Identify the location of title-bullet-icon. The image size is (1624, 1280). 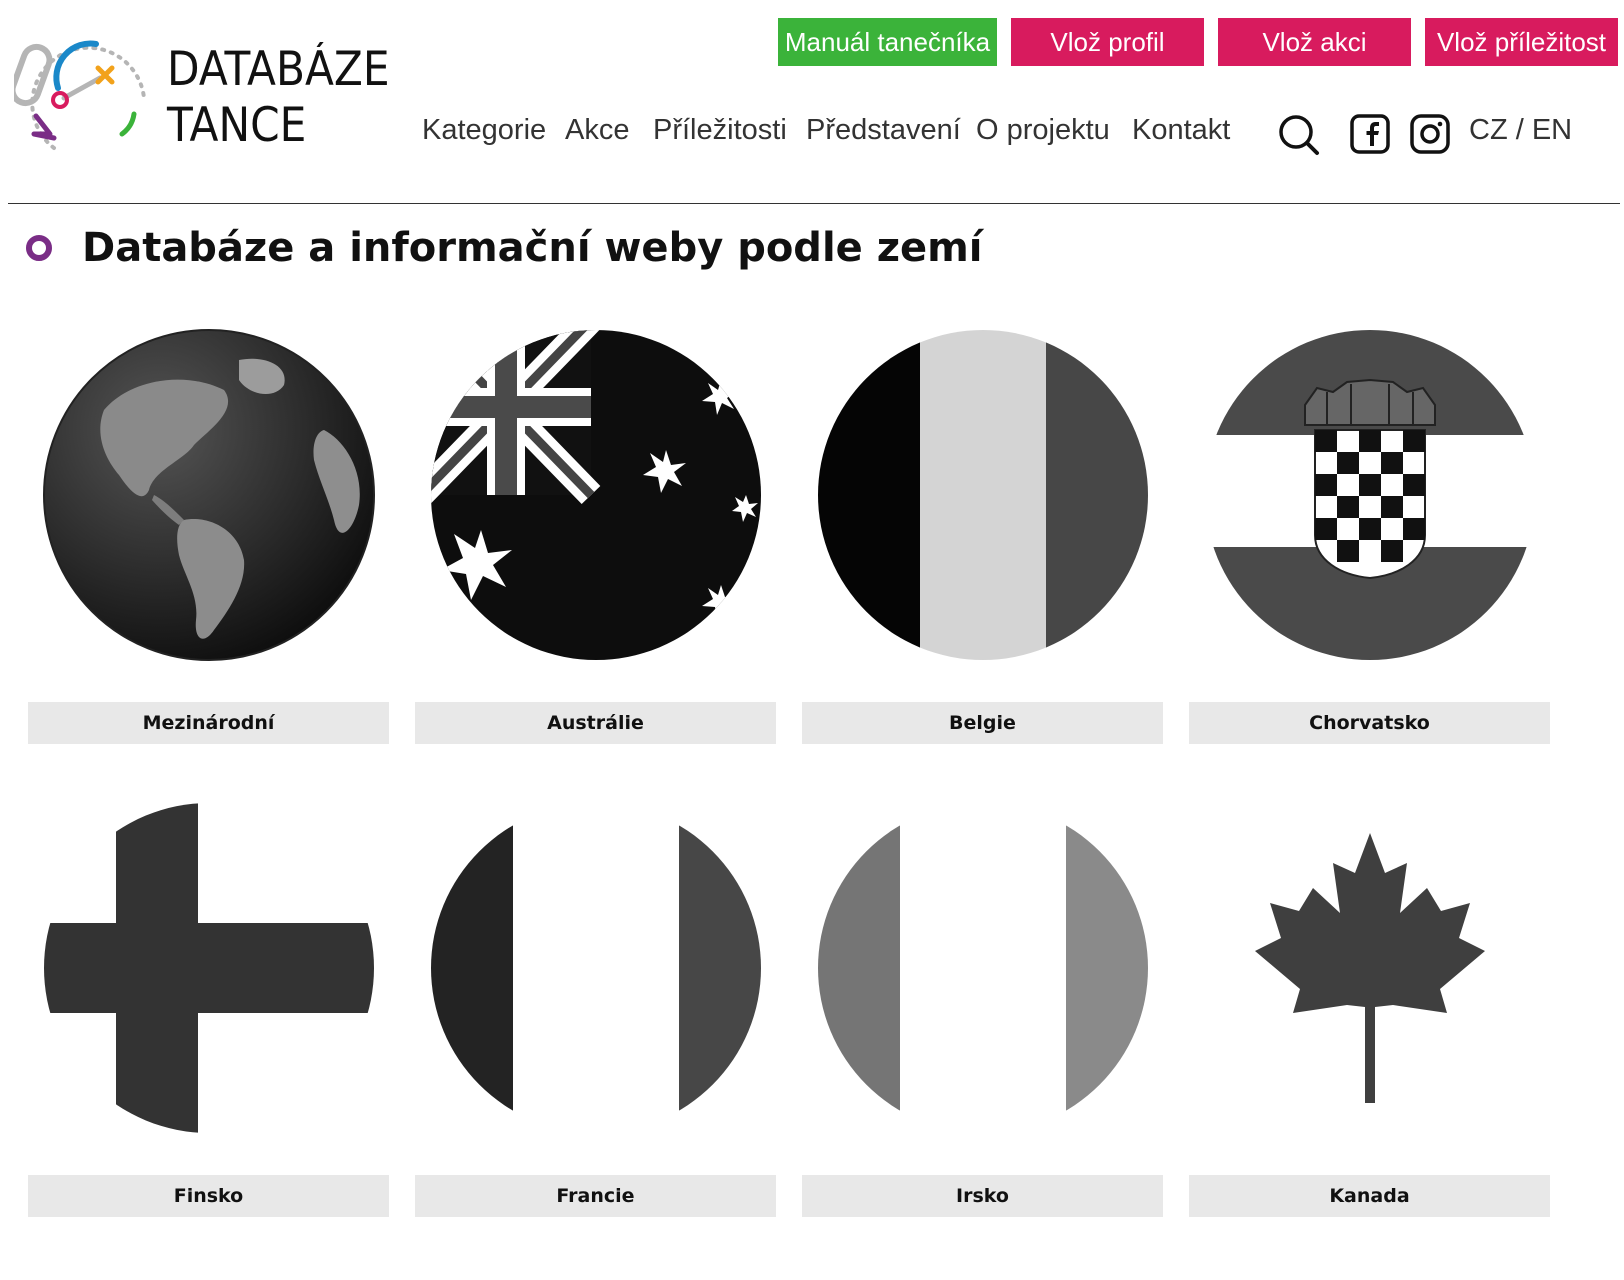
(39, 248).